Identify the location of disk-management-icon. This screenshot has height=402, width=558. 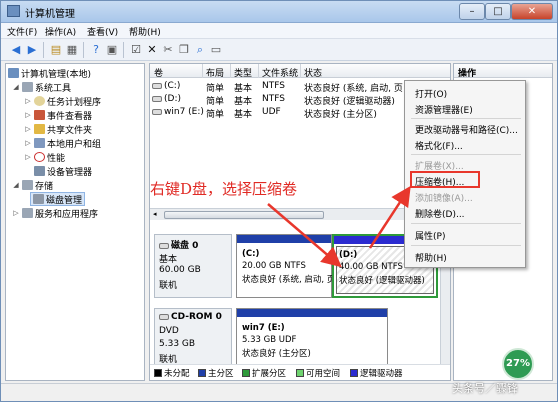
(38, 199).